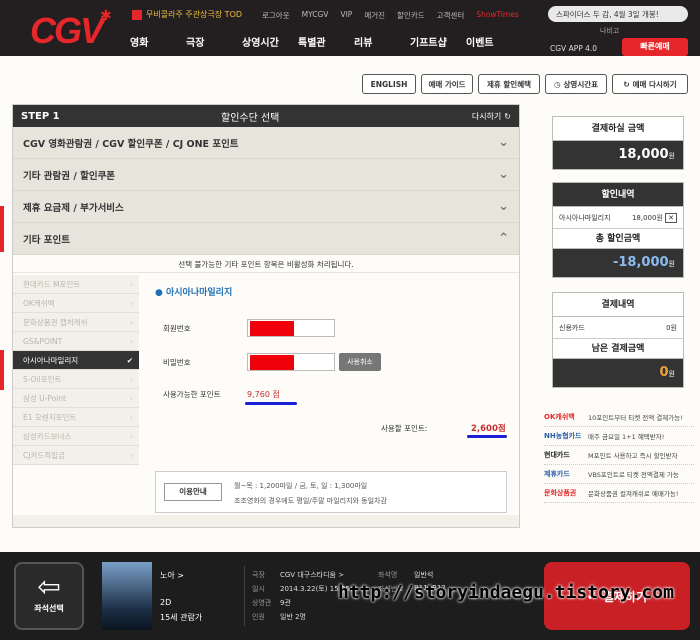 This screenshot has height=640, width=700. I want to click on utility-showtimes: ShowTimes, so click(497, 15).